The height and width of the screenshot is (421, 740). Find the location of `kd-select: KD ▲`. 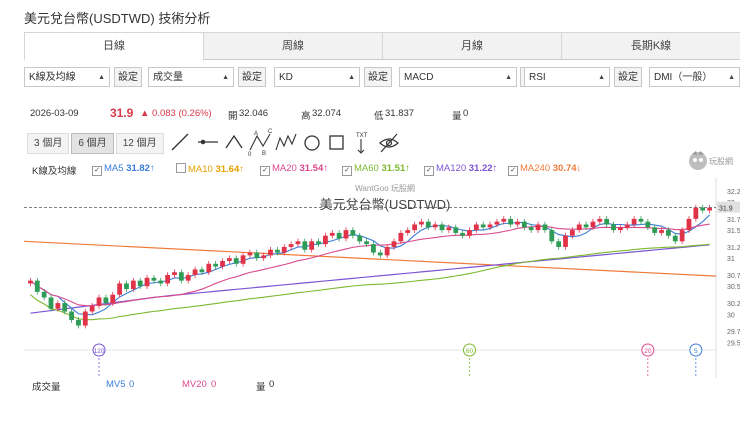

kd-select: KD ▲ is located at coordinates (317, 77).